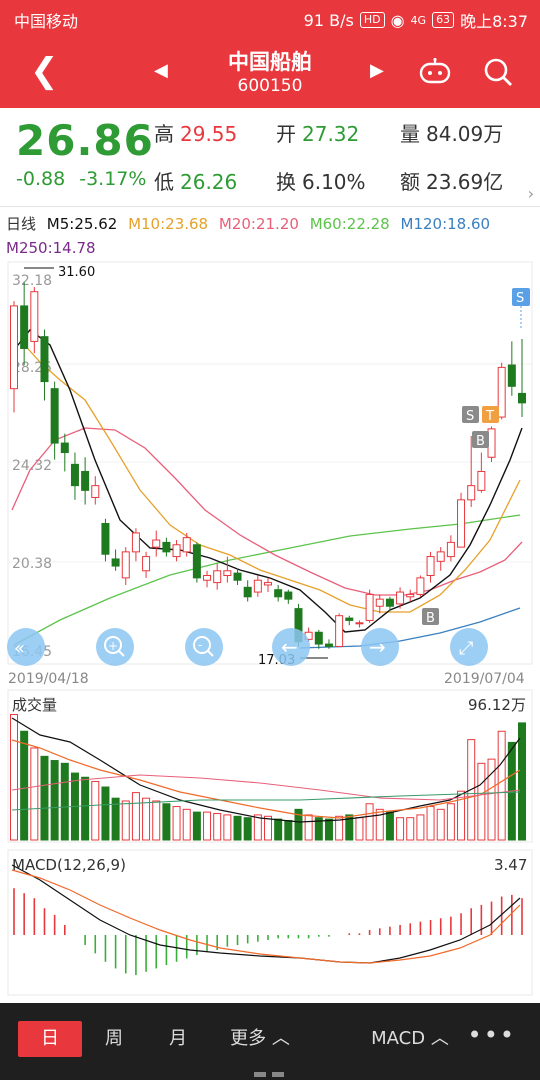  Describe the element at coordinates (164, 134) in the screenshot. I see `high-label: 高` at that location.